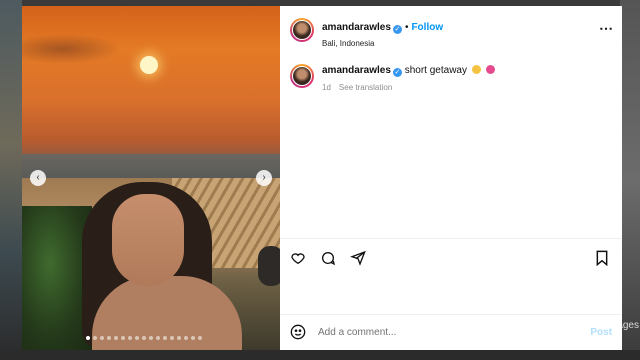  What do you see at coordinates (11, 180) in the screenshot?
I see `background-left-edge` at bounding box center [11, 180].